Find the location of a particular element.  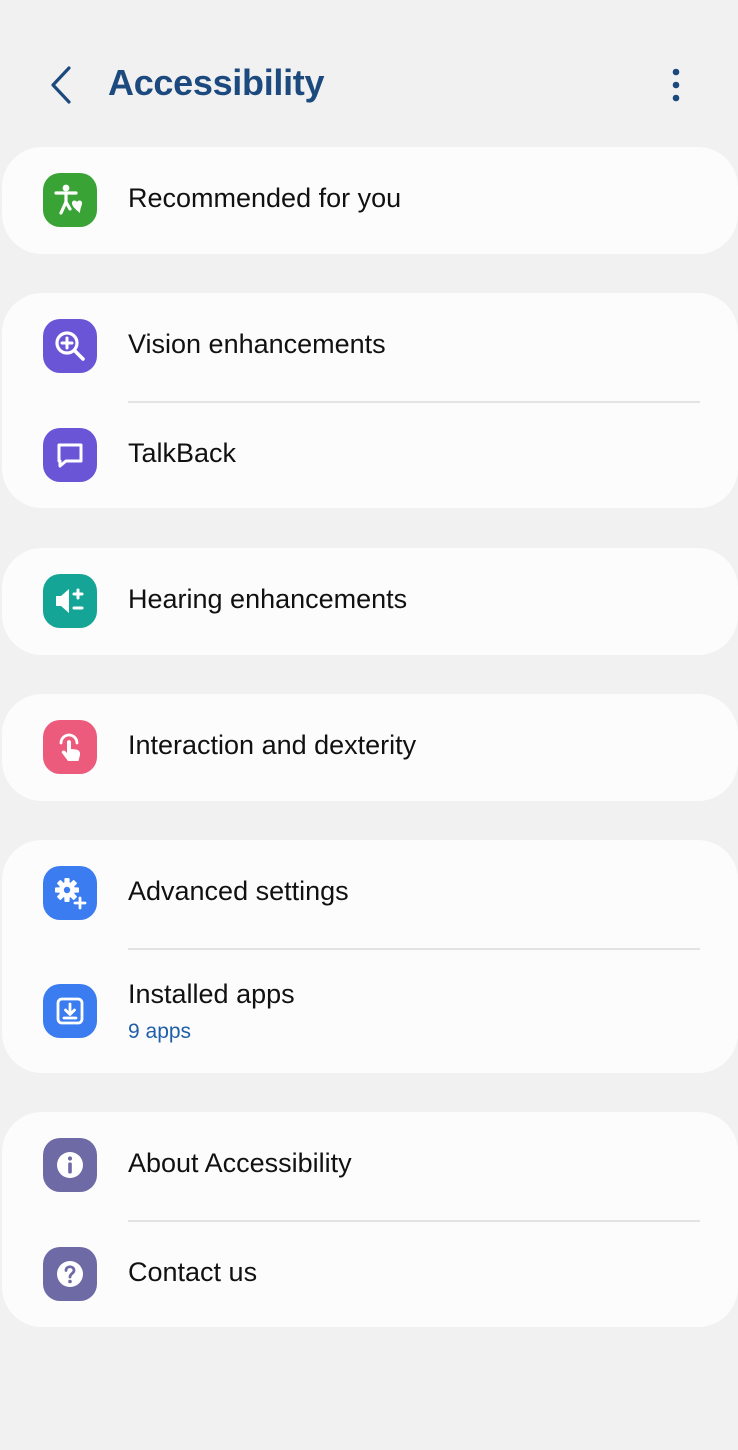

gear-plus-icon is located at coordinates (70, 893).